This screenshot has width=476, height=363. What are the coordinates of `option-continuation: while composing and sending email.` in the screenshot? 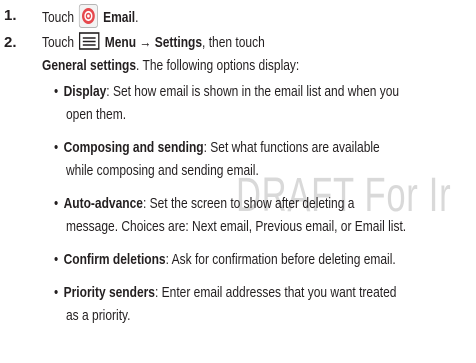 It's located at (162, 170).